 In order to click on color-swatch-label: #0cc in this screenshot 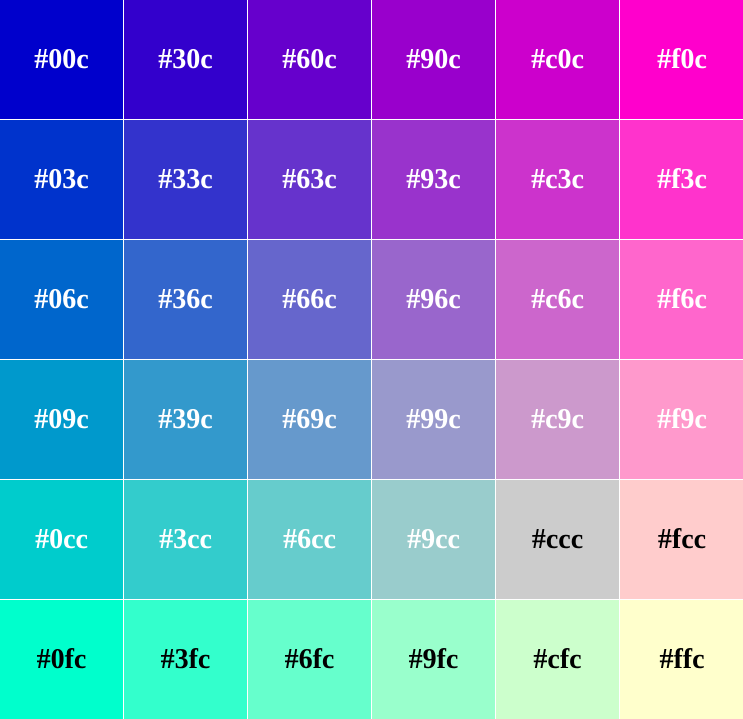, I will do `click(61, 539)`.